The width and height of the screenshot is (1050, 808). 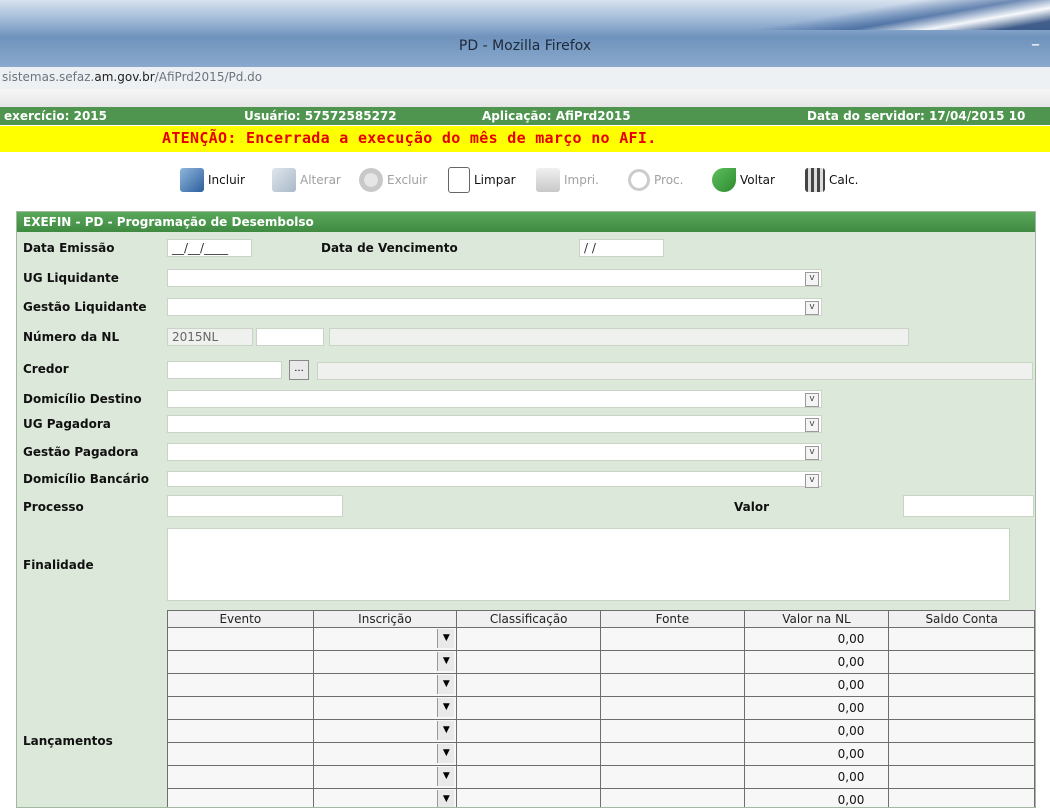 What do you see at coordinates (588, 564) in the screenshot?
I see `finalidade-textarea` at bounding box center [588, 564].